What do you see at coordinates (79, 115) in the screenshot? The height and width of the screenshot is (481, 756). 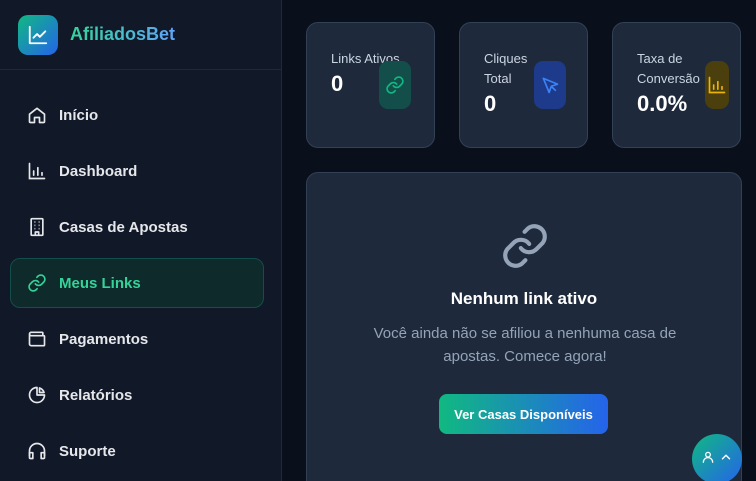 I see `sidebar-item-label: Início` at bounding box center [79, 115].